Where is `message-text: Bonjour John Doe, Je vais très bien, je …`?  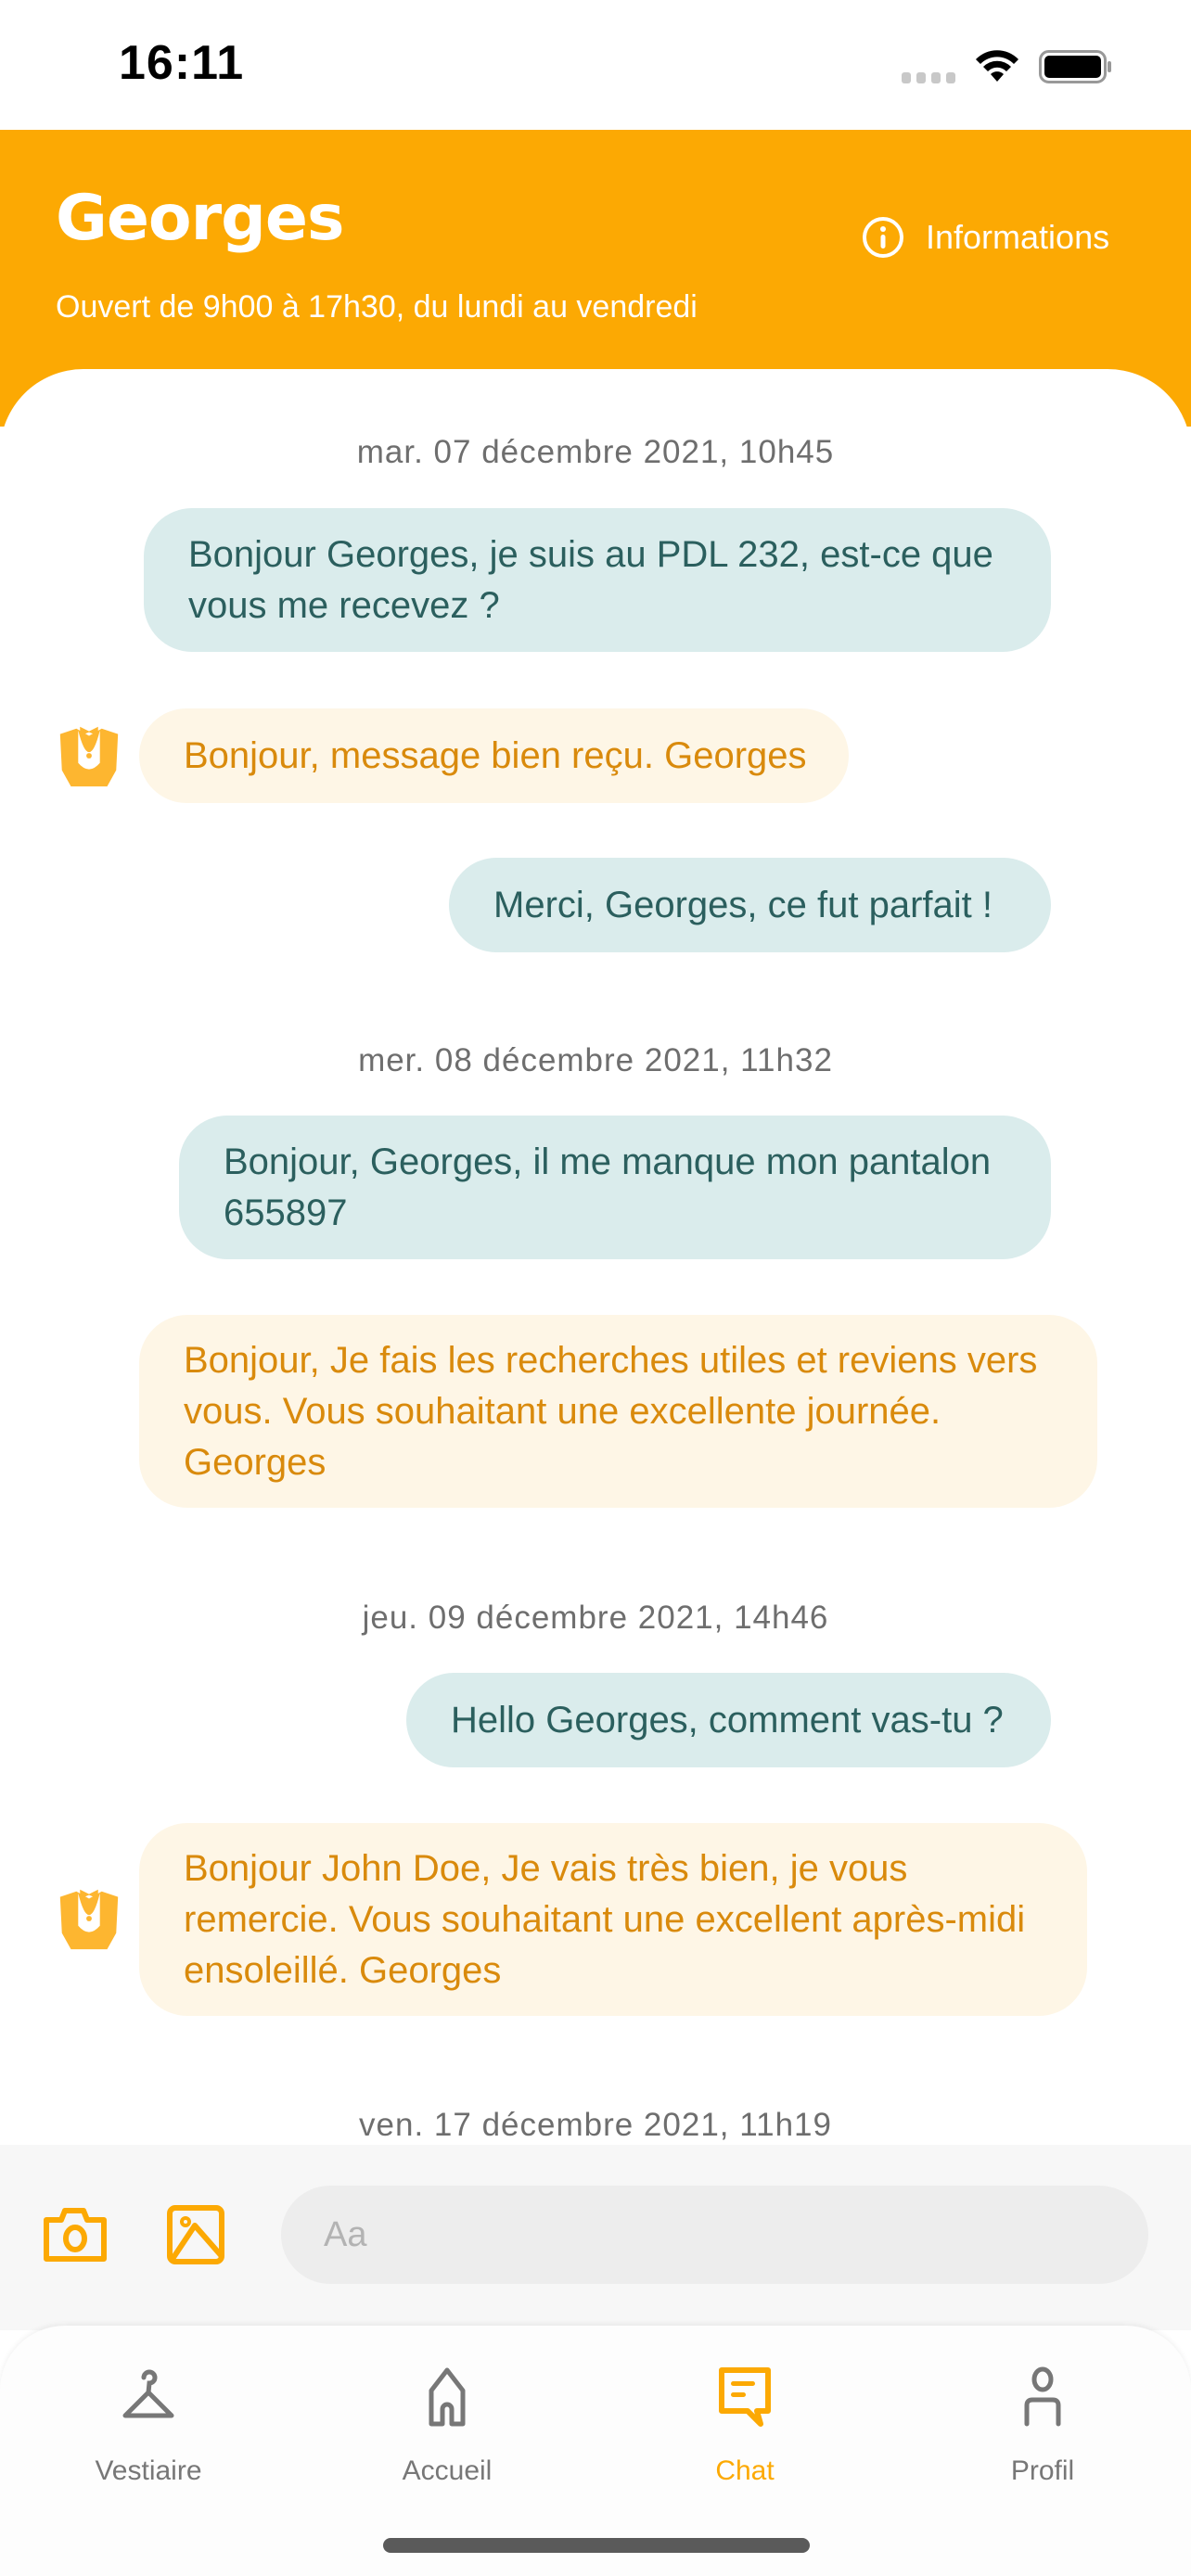
message-text: Bonjour John Doe, Je vais très bien, je … is located at coordinates (605, 1919).